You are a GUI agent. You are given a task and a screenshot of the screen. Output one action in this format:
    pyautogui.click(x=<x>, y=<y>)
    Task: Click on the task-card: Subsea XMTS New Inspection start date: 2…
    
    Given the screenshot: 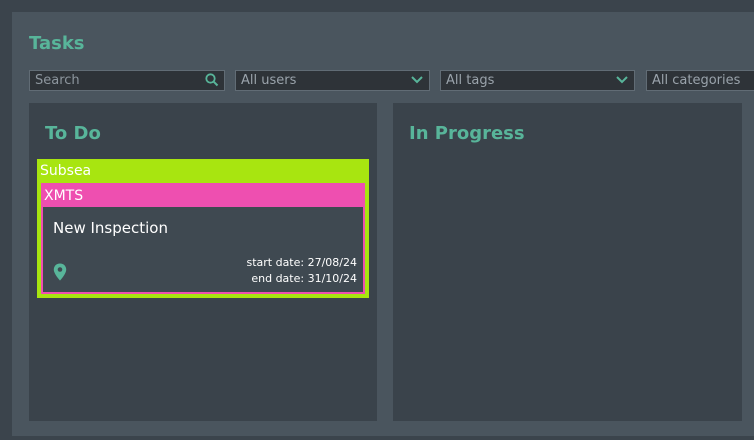 What is the action you would take?
    pyautogui.click(x=203, y=228)
    